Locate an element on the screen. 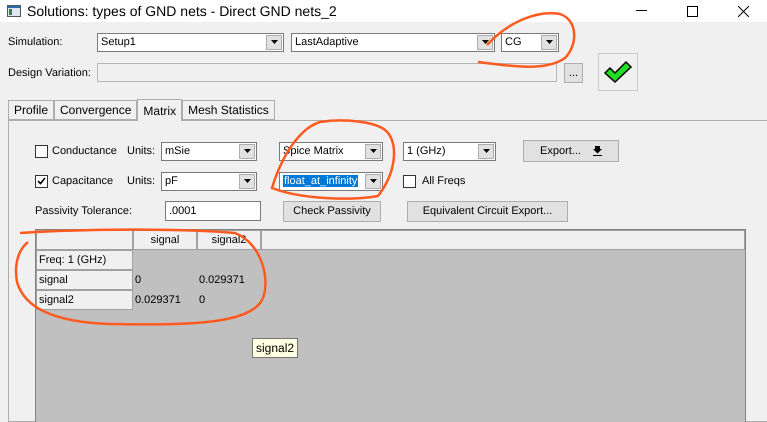 The width and height of the screenshot is (767, 422). tooltip: signal2 is located at coordinates (275, 348).